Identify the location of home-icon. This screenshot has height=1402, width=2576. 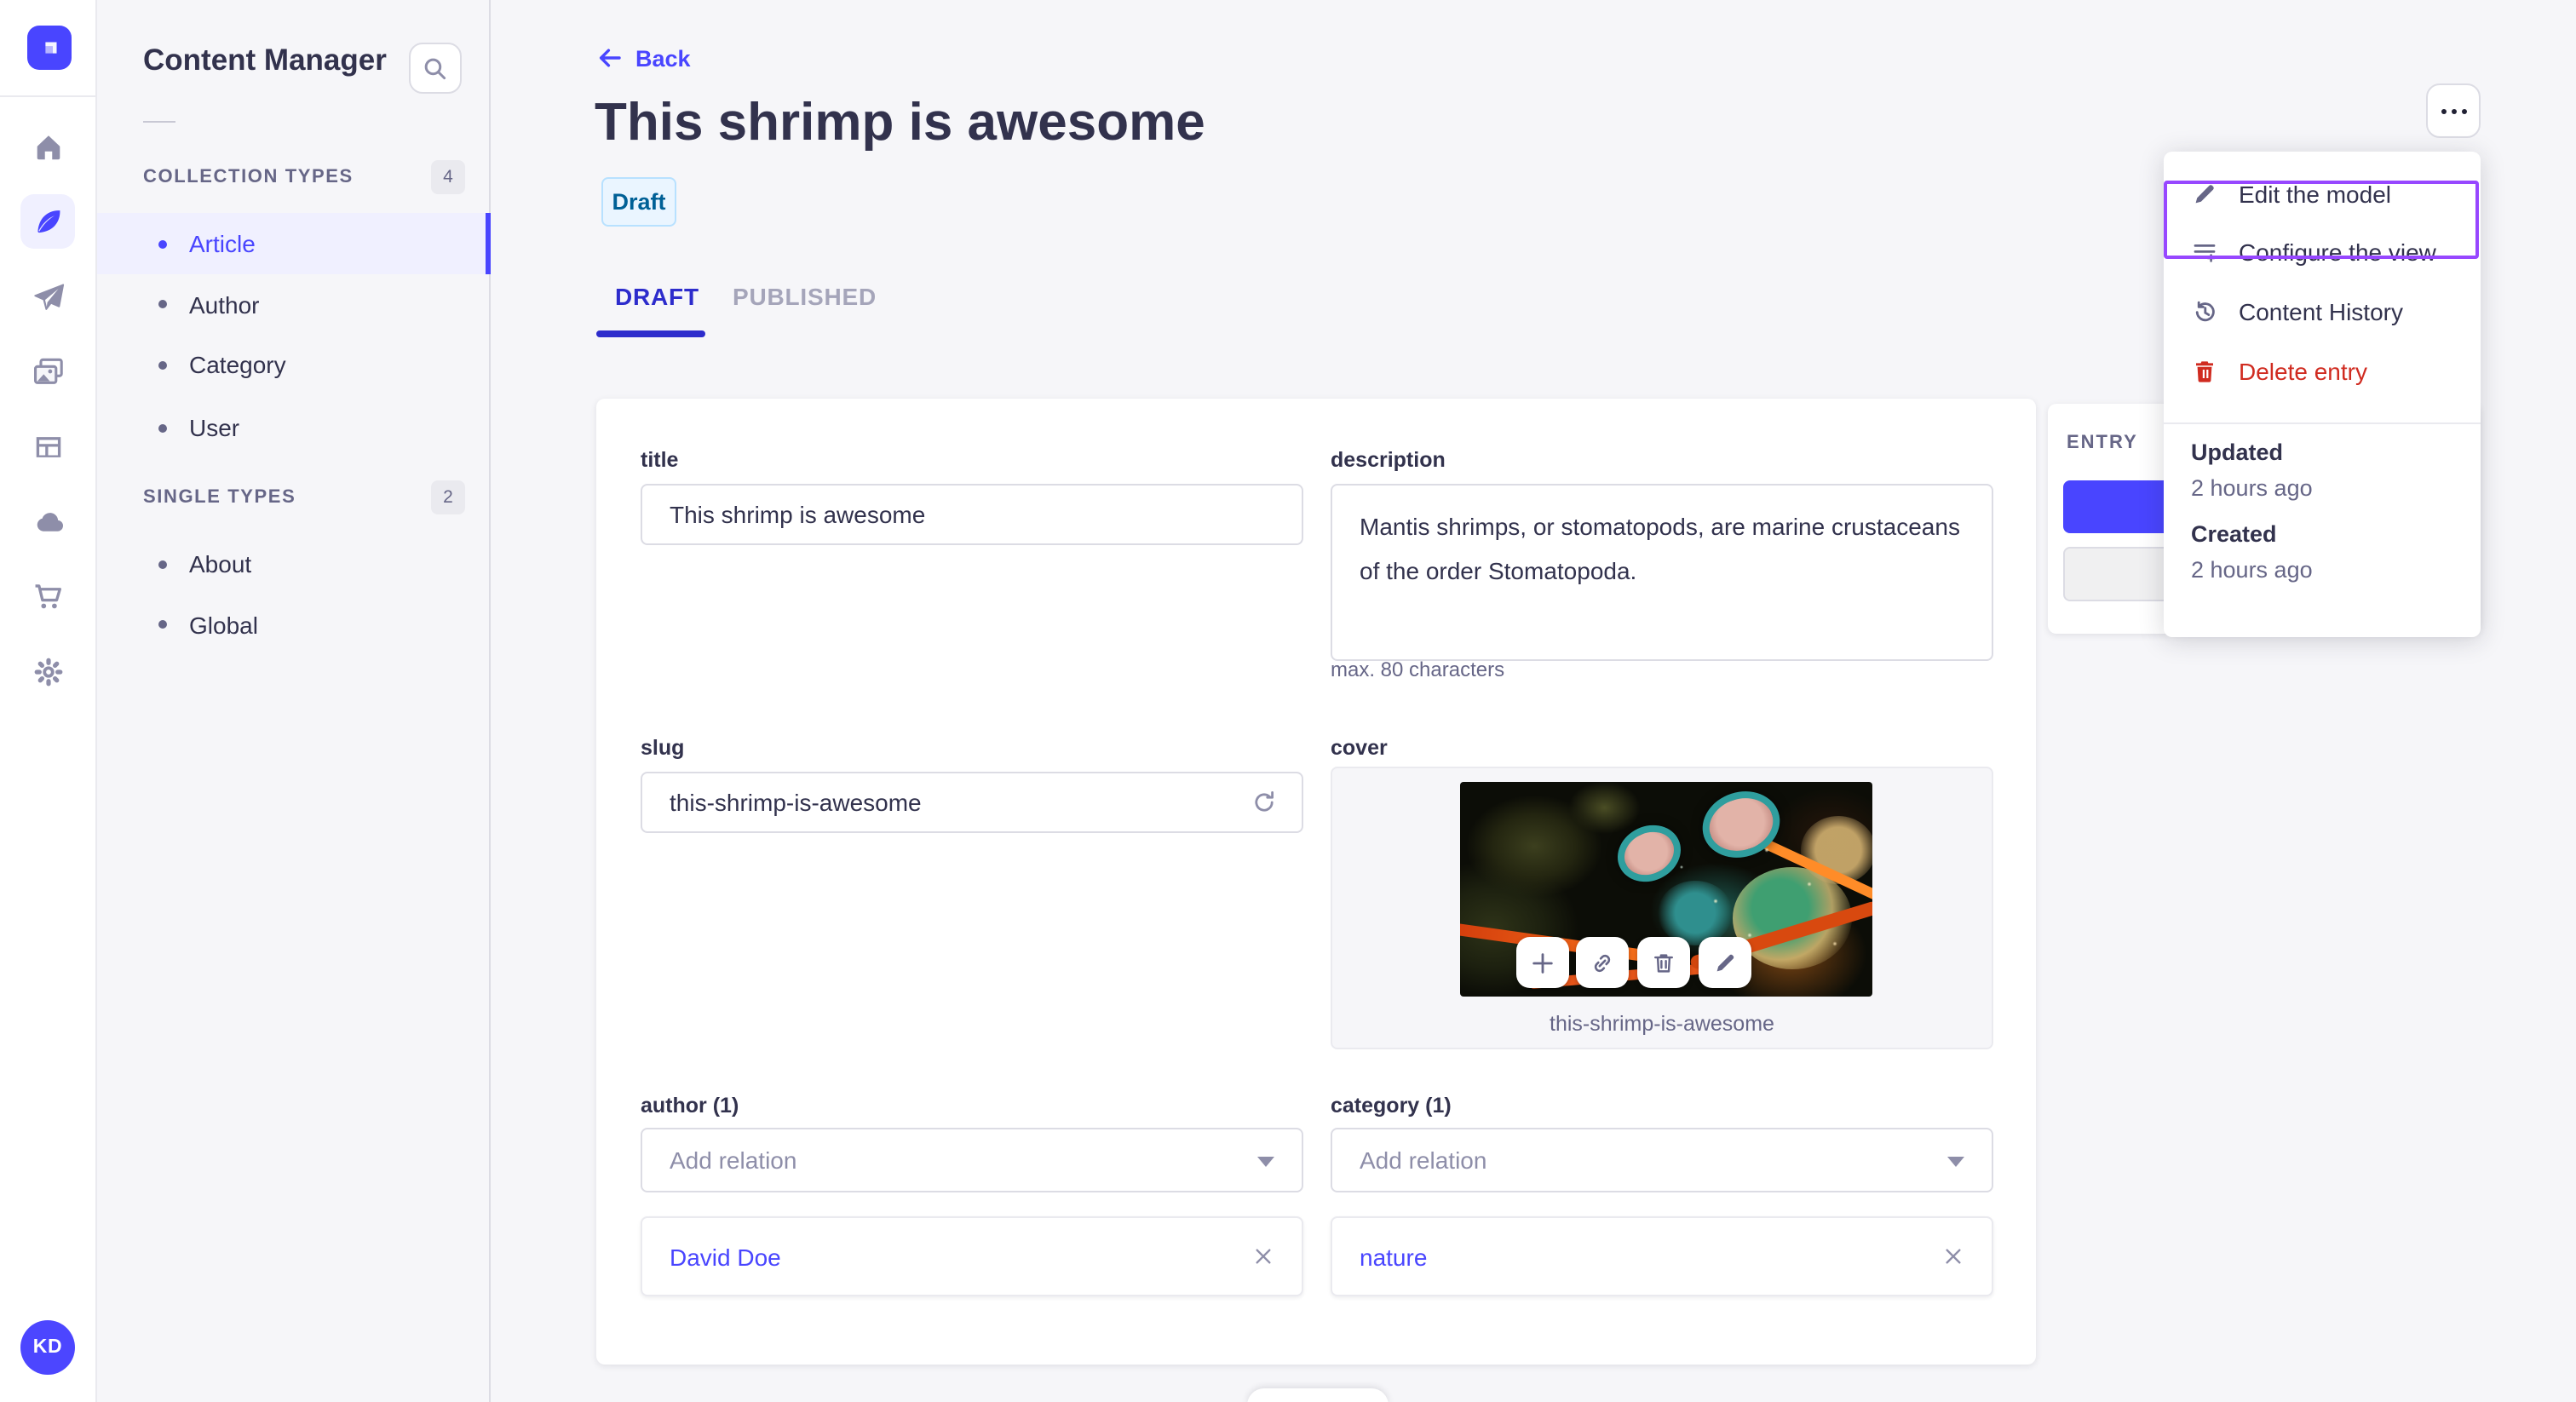
(48, 147).